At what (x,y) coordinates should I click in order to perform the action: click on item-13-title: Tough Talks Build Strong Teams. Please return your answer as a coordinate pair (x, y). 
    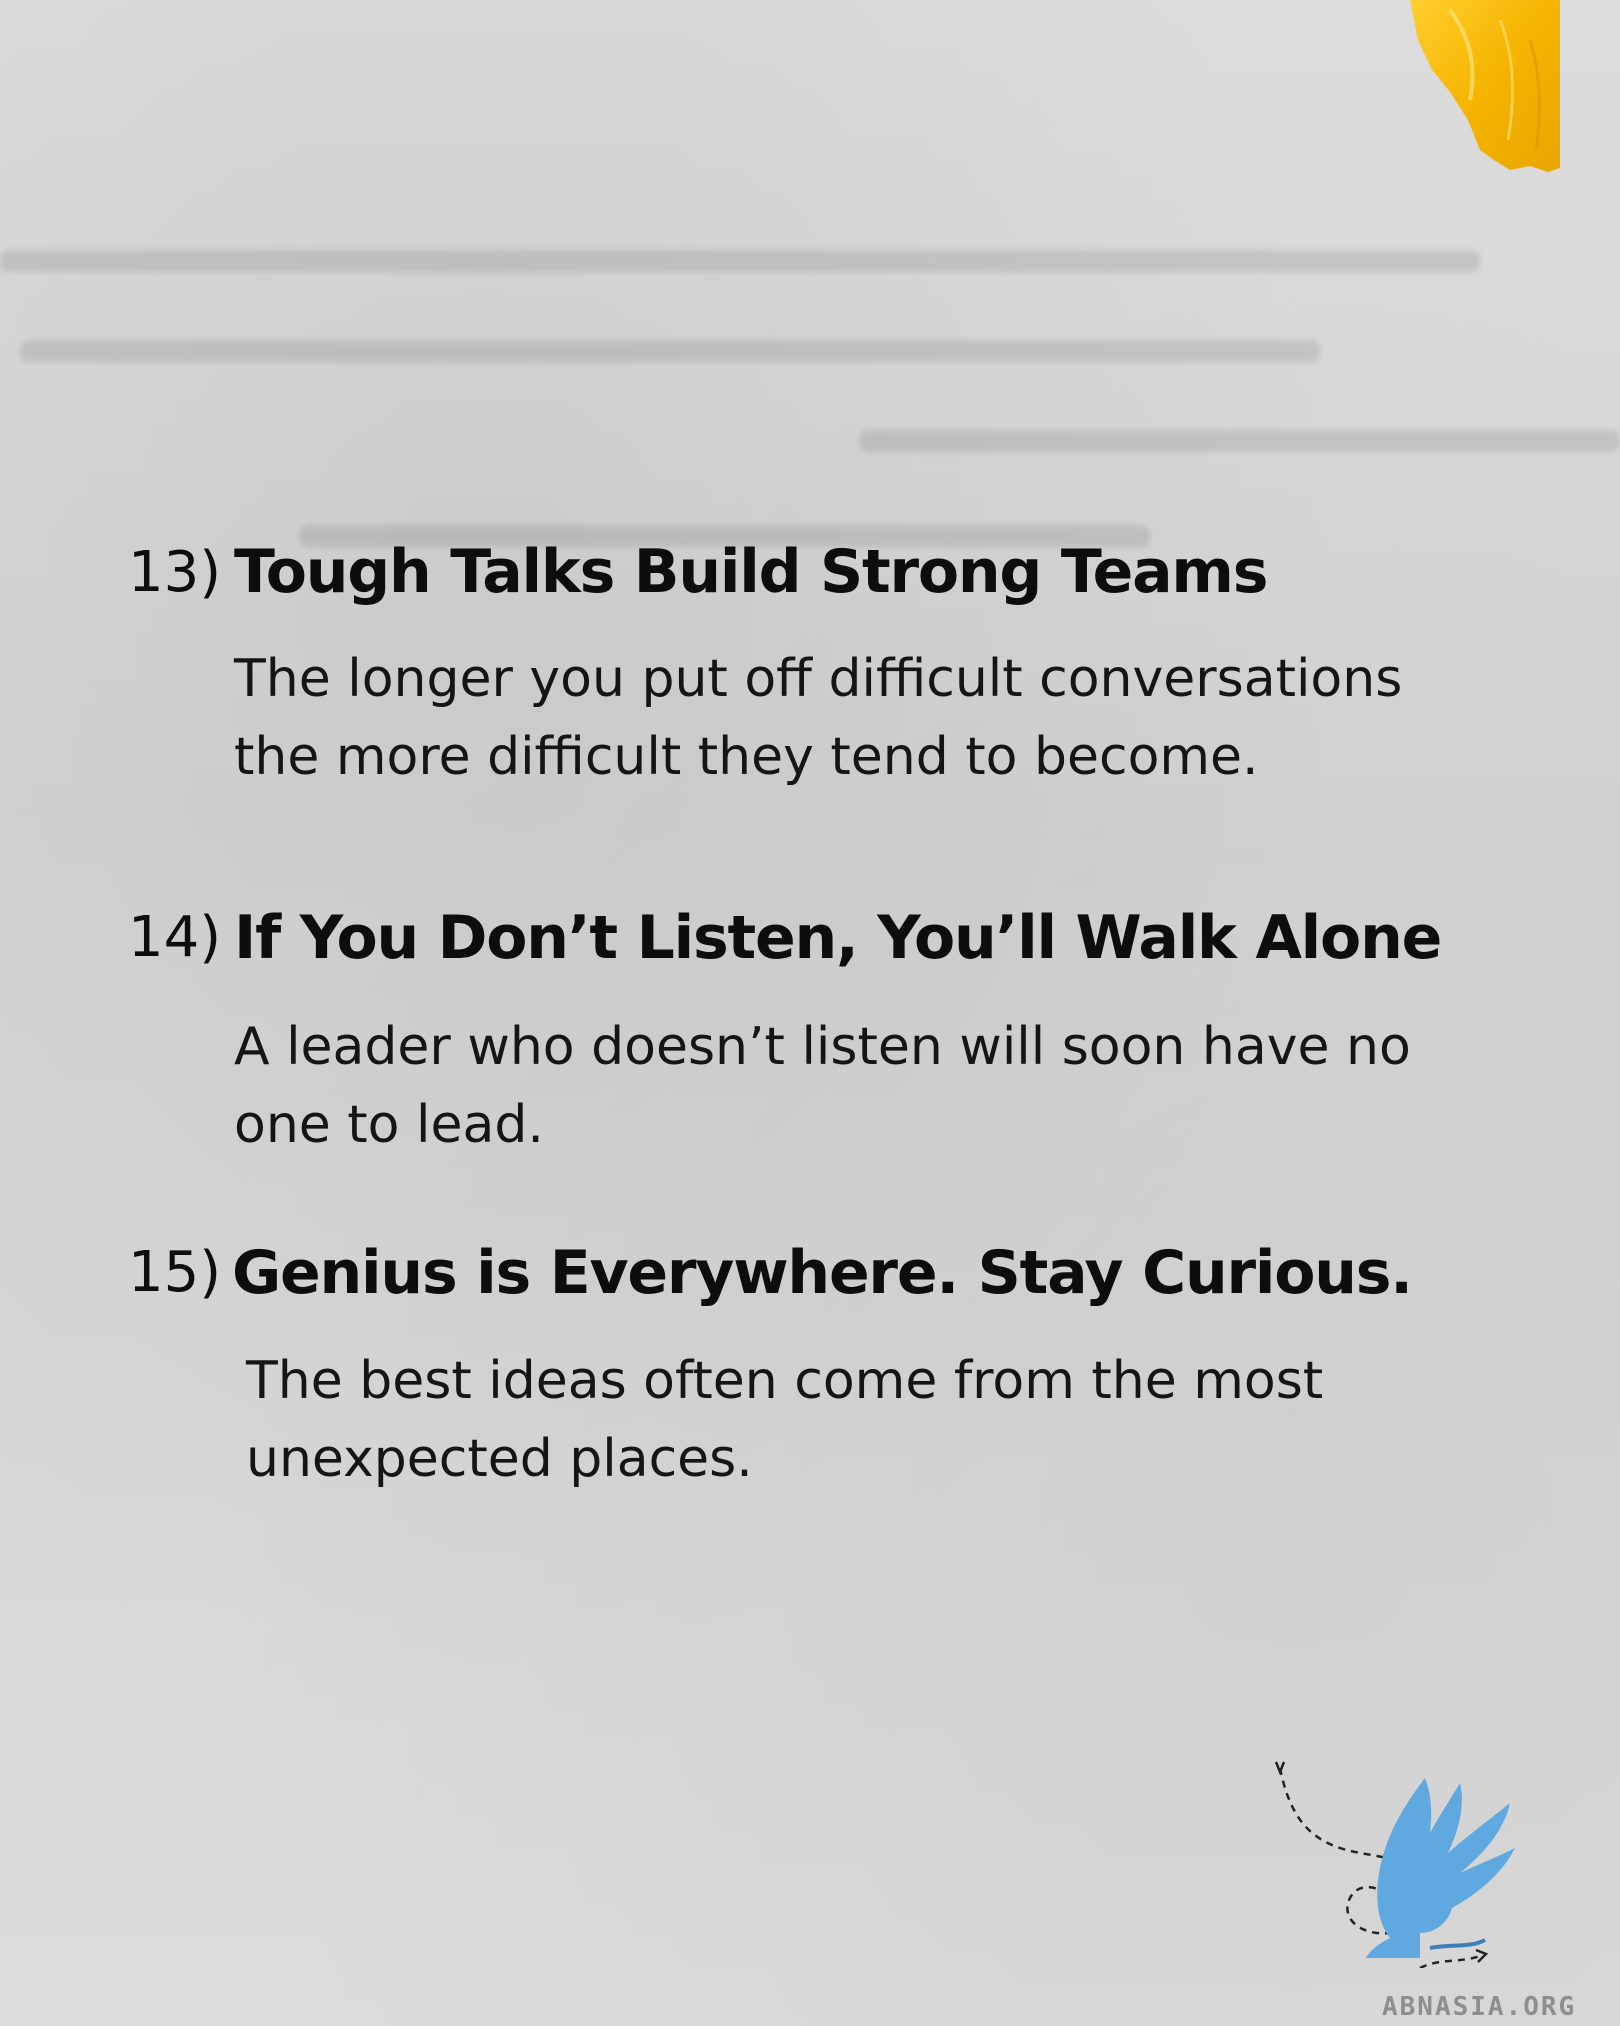
    Looking at the image, I should click on (751, 572).